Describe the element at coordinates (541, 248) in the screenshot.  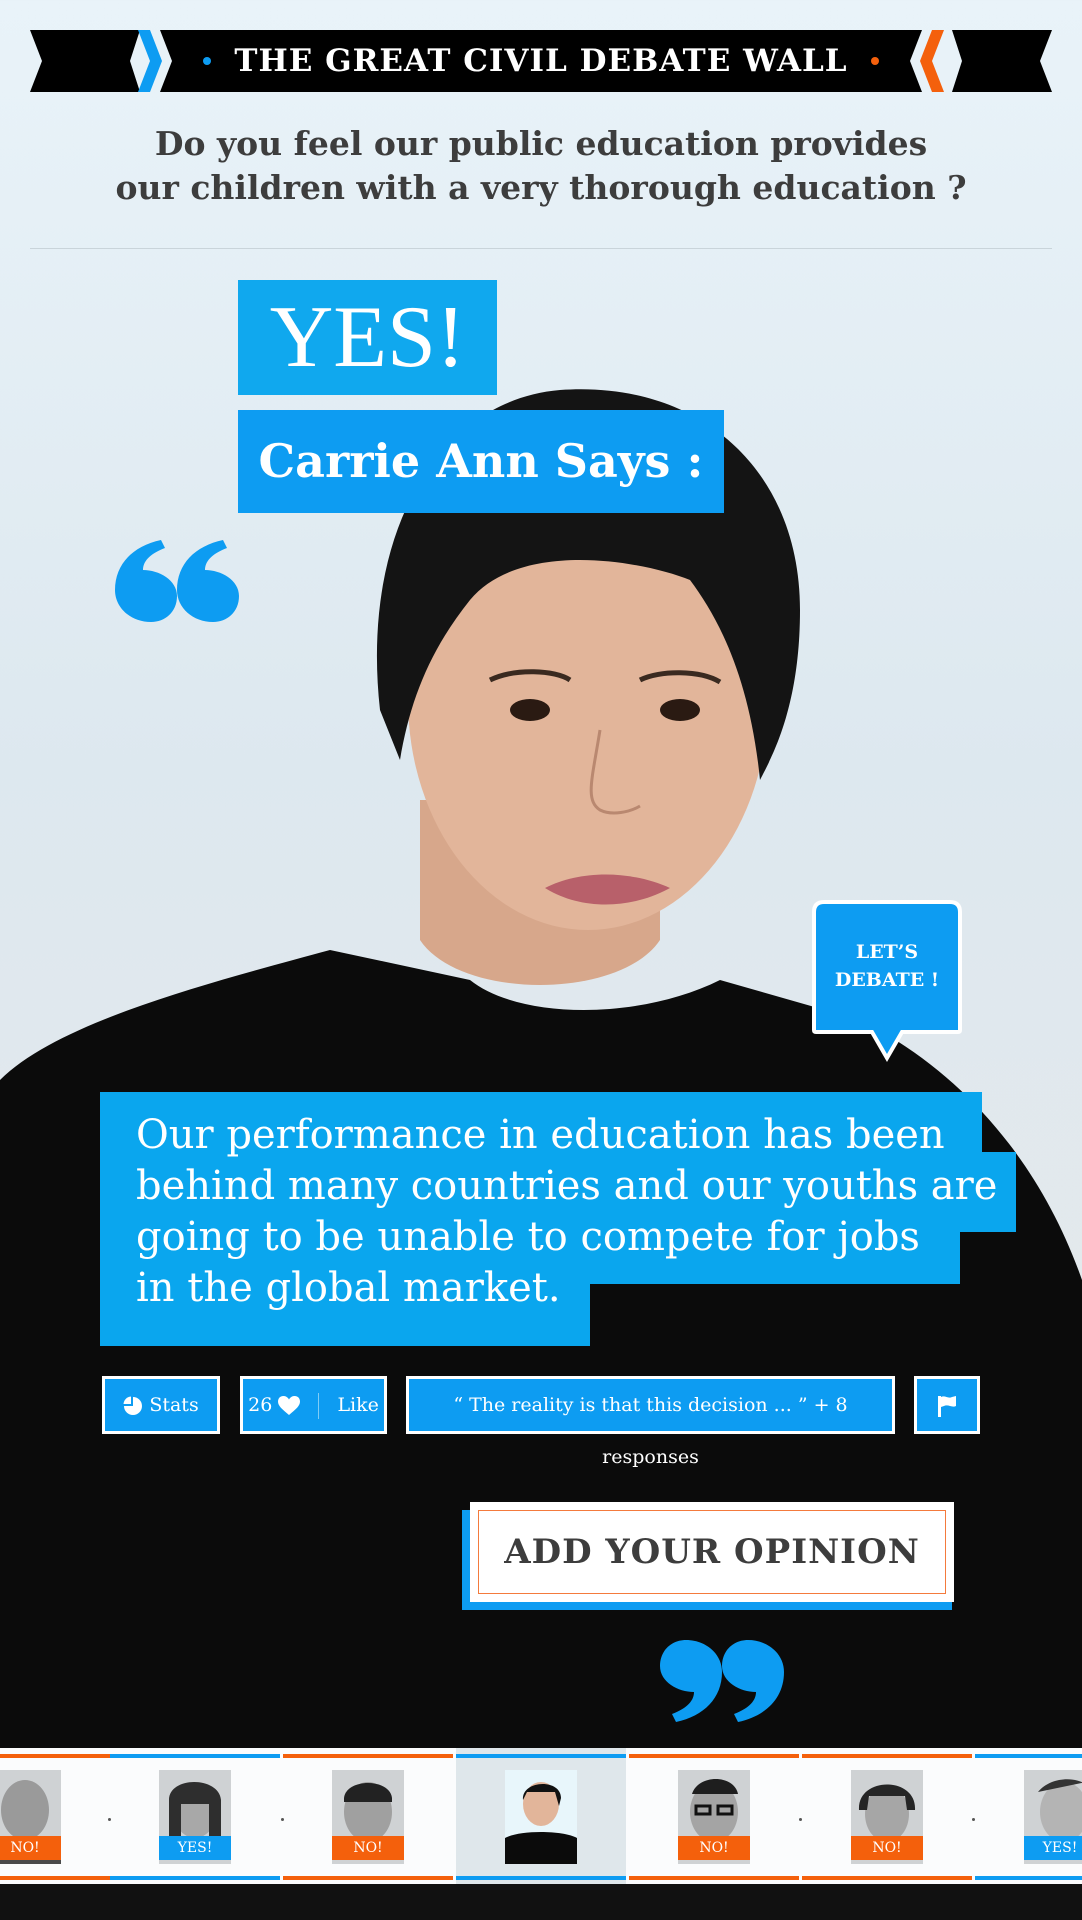
I see `header-divider` at that location.